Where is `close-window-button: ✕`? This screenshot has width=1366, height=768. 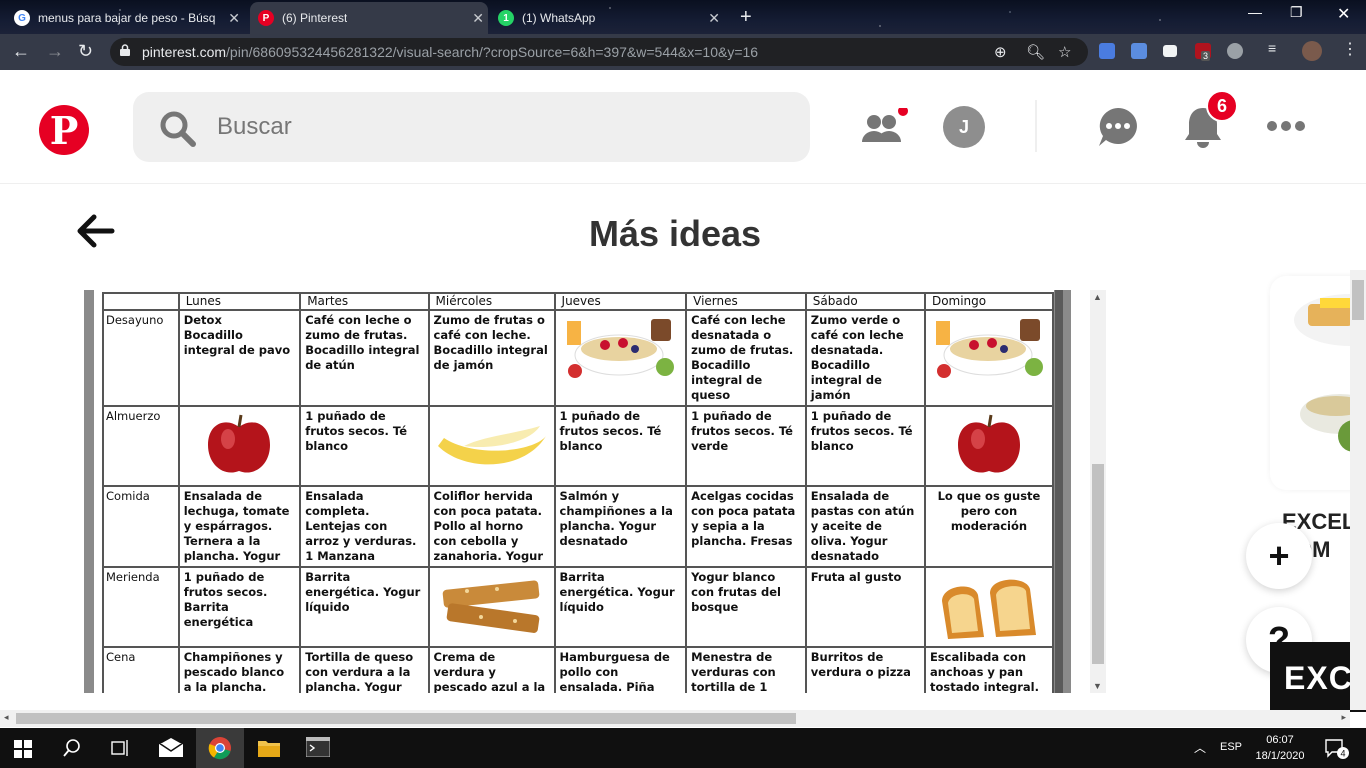 close-window-button: ✕ is located at coordinates (1343, 14).